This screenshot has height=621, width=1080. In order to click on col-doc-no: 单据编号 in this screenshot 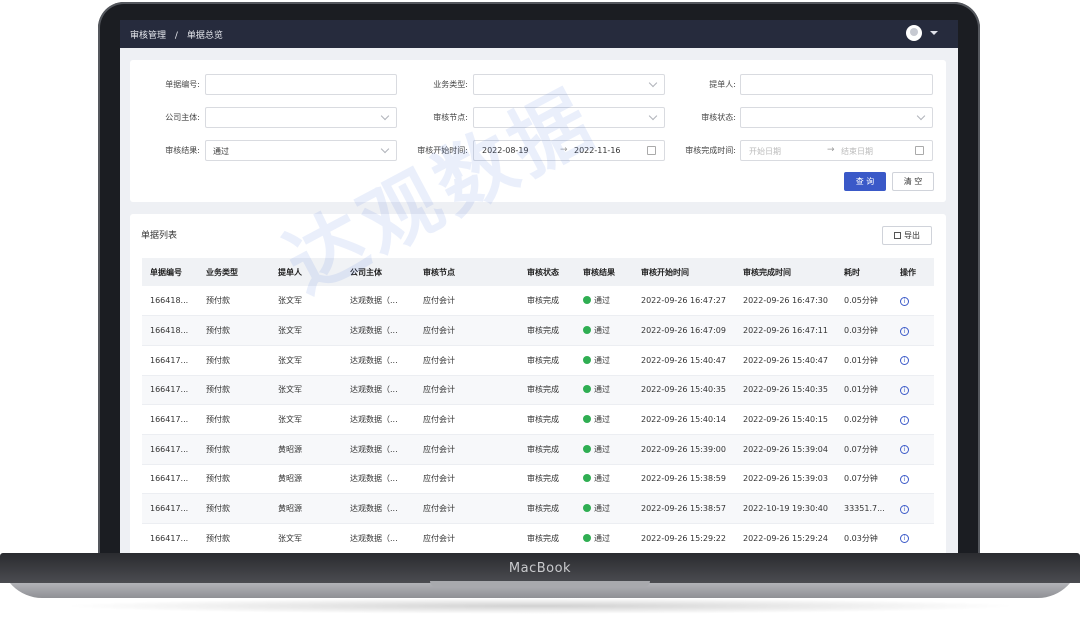, I will do `click(170, 272)`.